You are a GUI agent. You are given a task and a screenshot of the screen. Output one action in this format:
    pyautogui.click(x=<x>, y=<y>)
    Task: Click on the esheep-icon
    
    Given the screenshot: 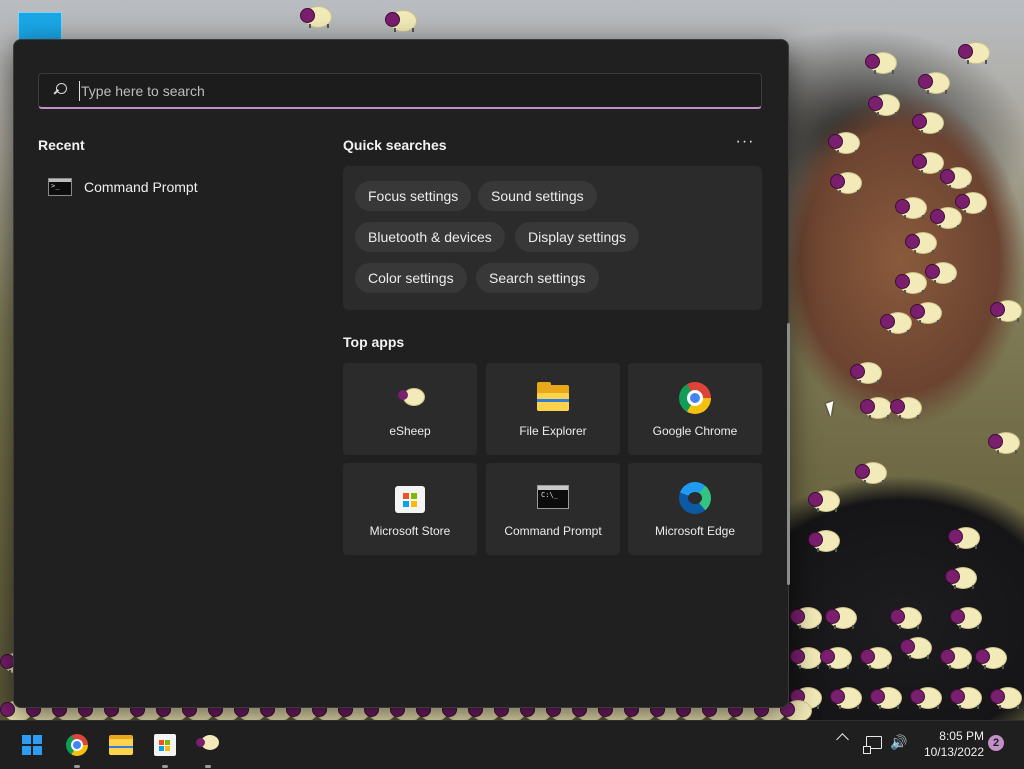 What is the action you would take?
    pyautogui.click(x=410, y=398)
    